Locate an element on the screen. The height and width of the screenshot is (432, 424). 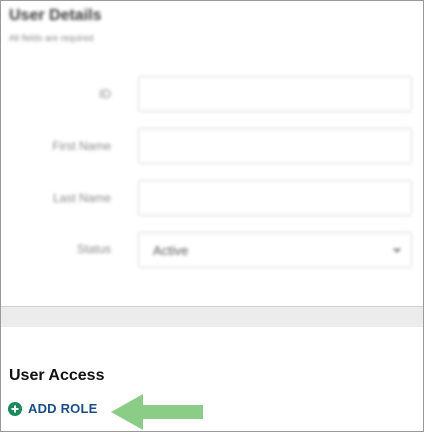
last-name-field is located at coordinates (275, 198).